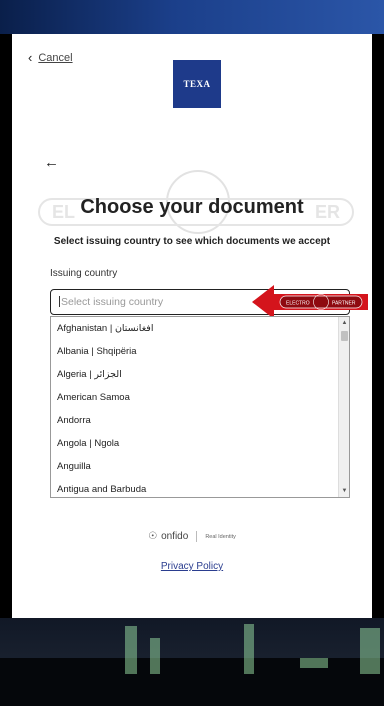 The height and width of the screenshot is (706, 384). Describe the element at coordinates (343, 407) in the screenshot. I see `dropdown-scrollbar: ▲ ▼` at that location.